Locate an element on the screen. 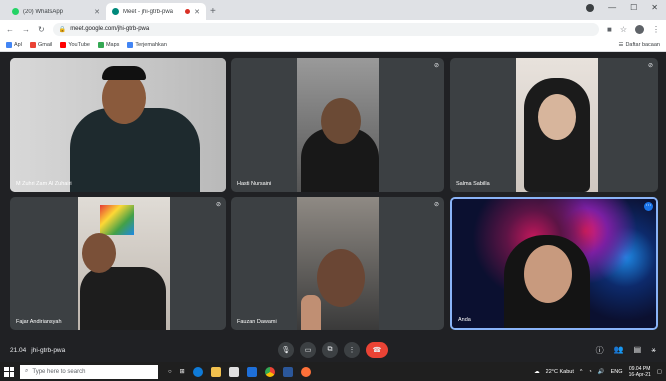  more-options-icon: ⋯ is located at coordinates (648, 206).